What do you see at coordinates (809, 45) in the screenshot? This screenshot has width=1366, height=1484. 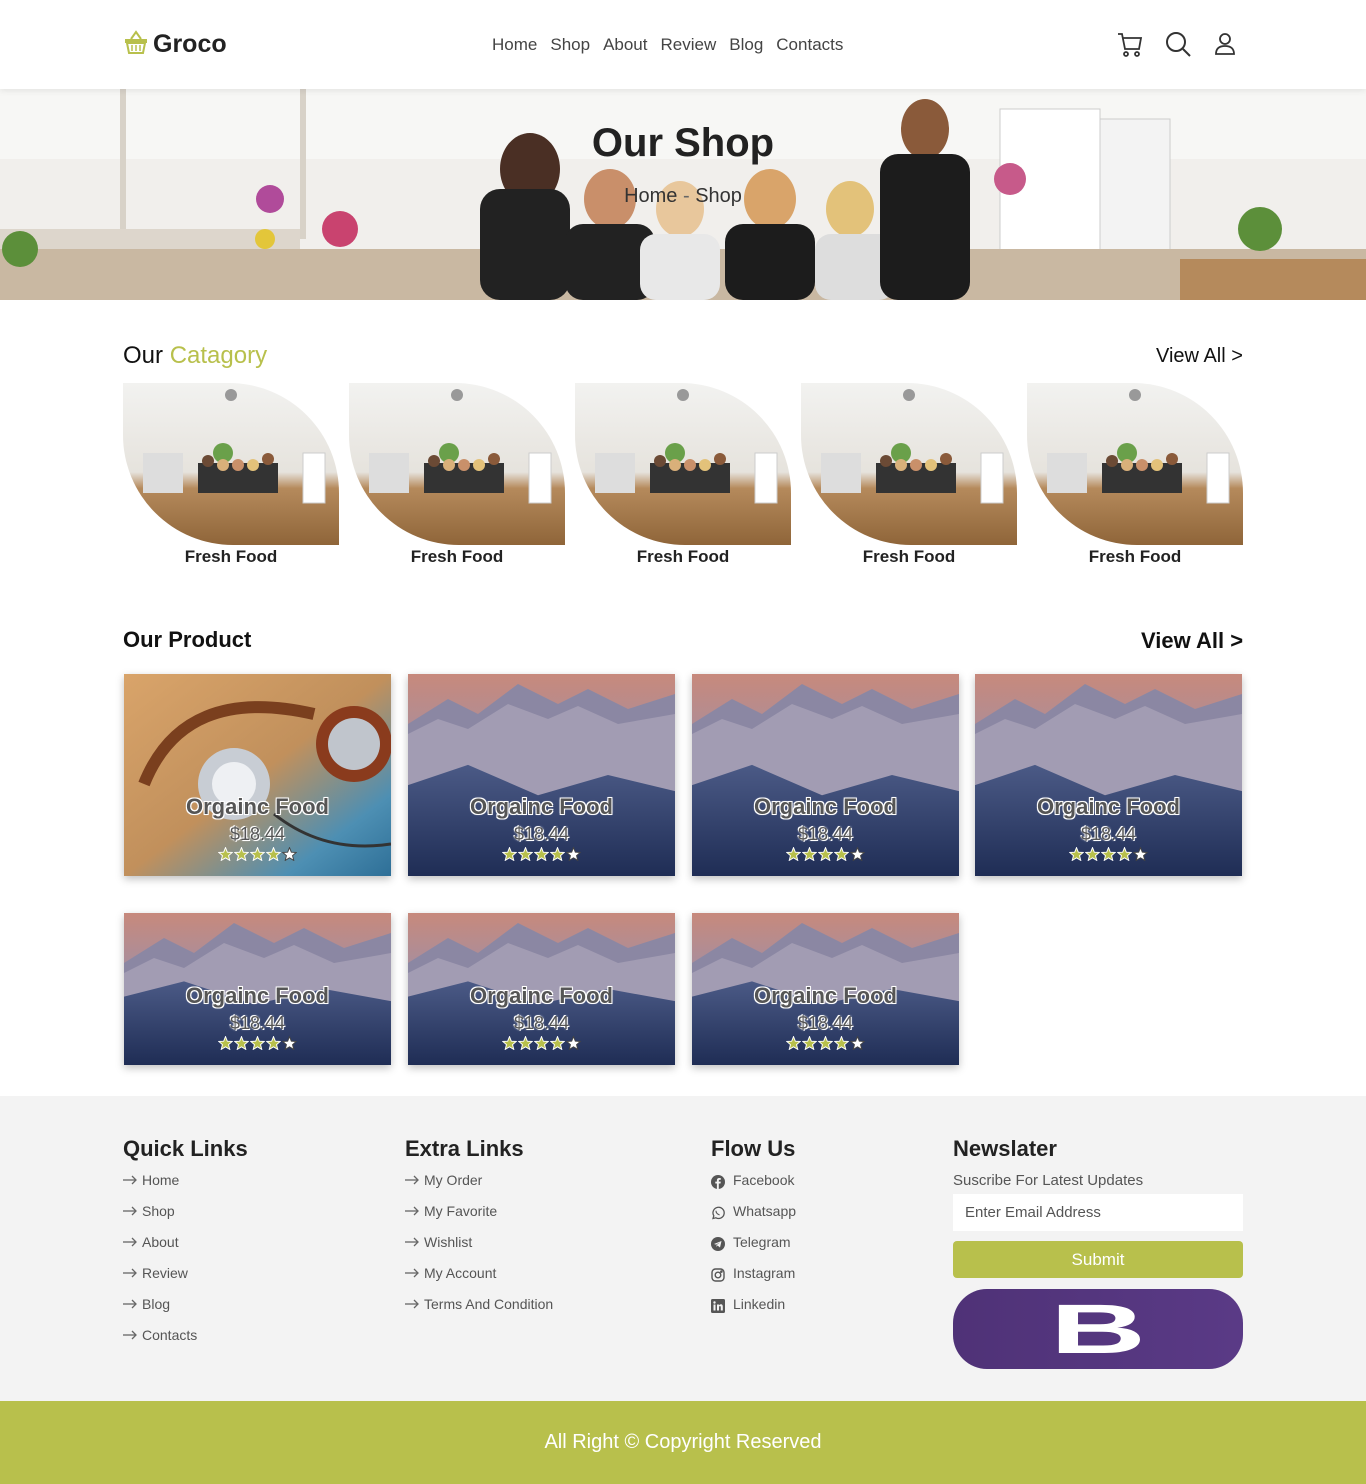 I see `nav-contacts: Contacts` at bounding box center [809, 45].